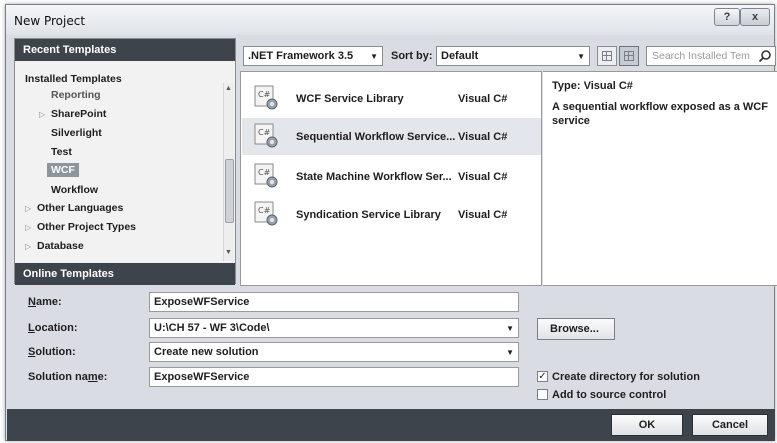  Describe the element at coordinates (608, 86) in the screenshot. I see `type-value: Visual C#` at that location.